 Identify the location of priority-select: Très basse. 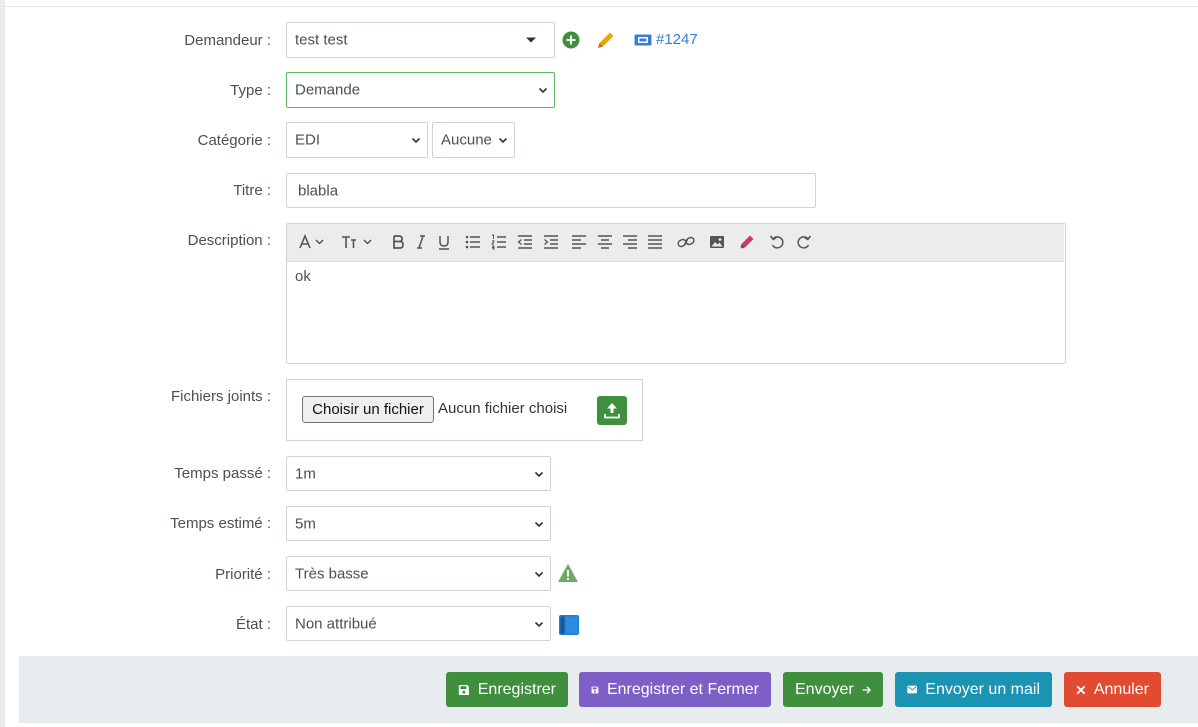
(418, 573).